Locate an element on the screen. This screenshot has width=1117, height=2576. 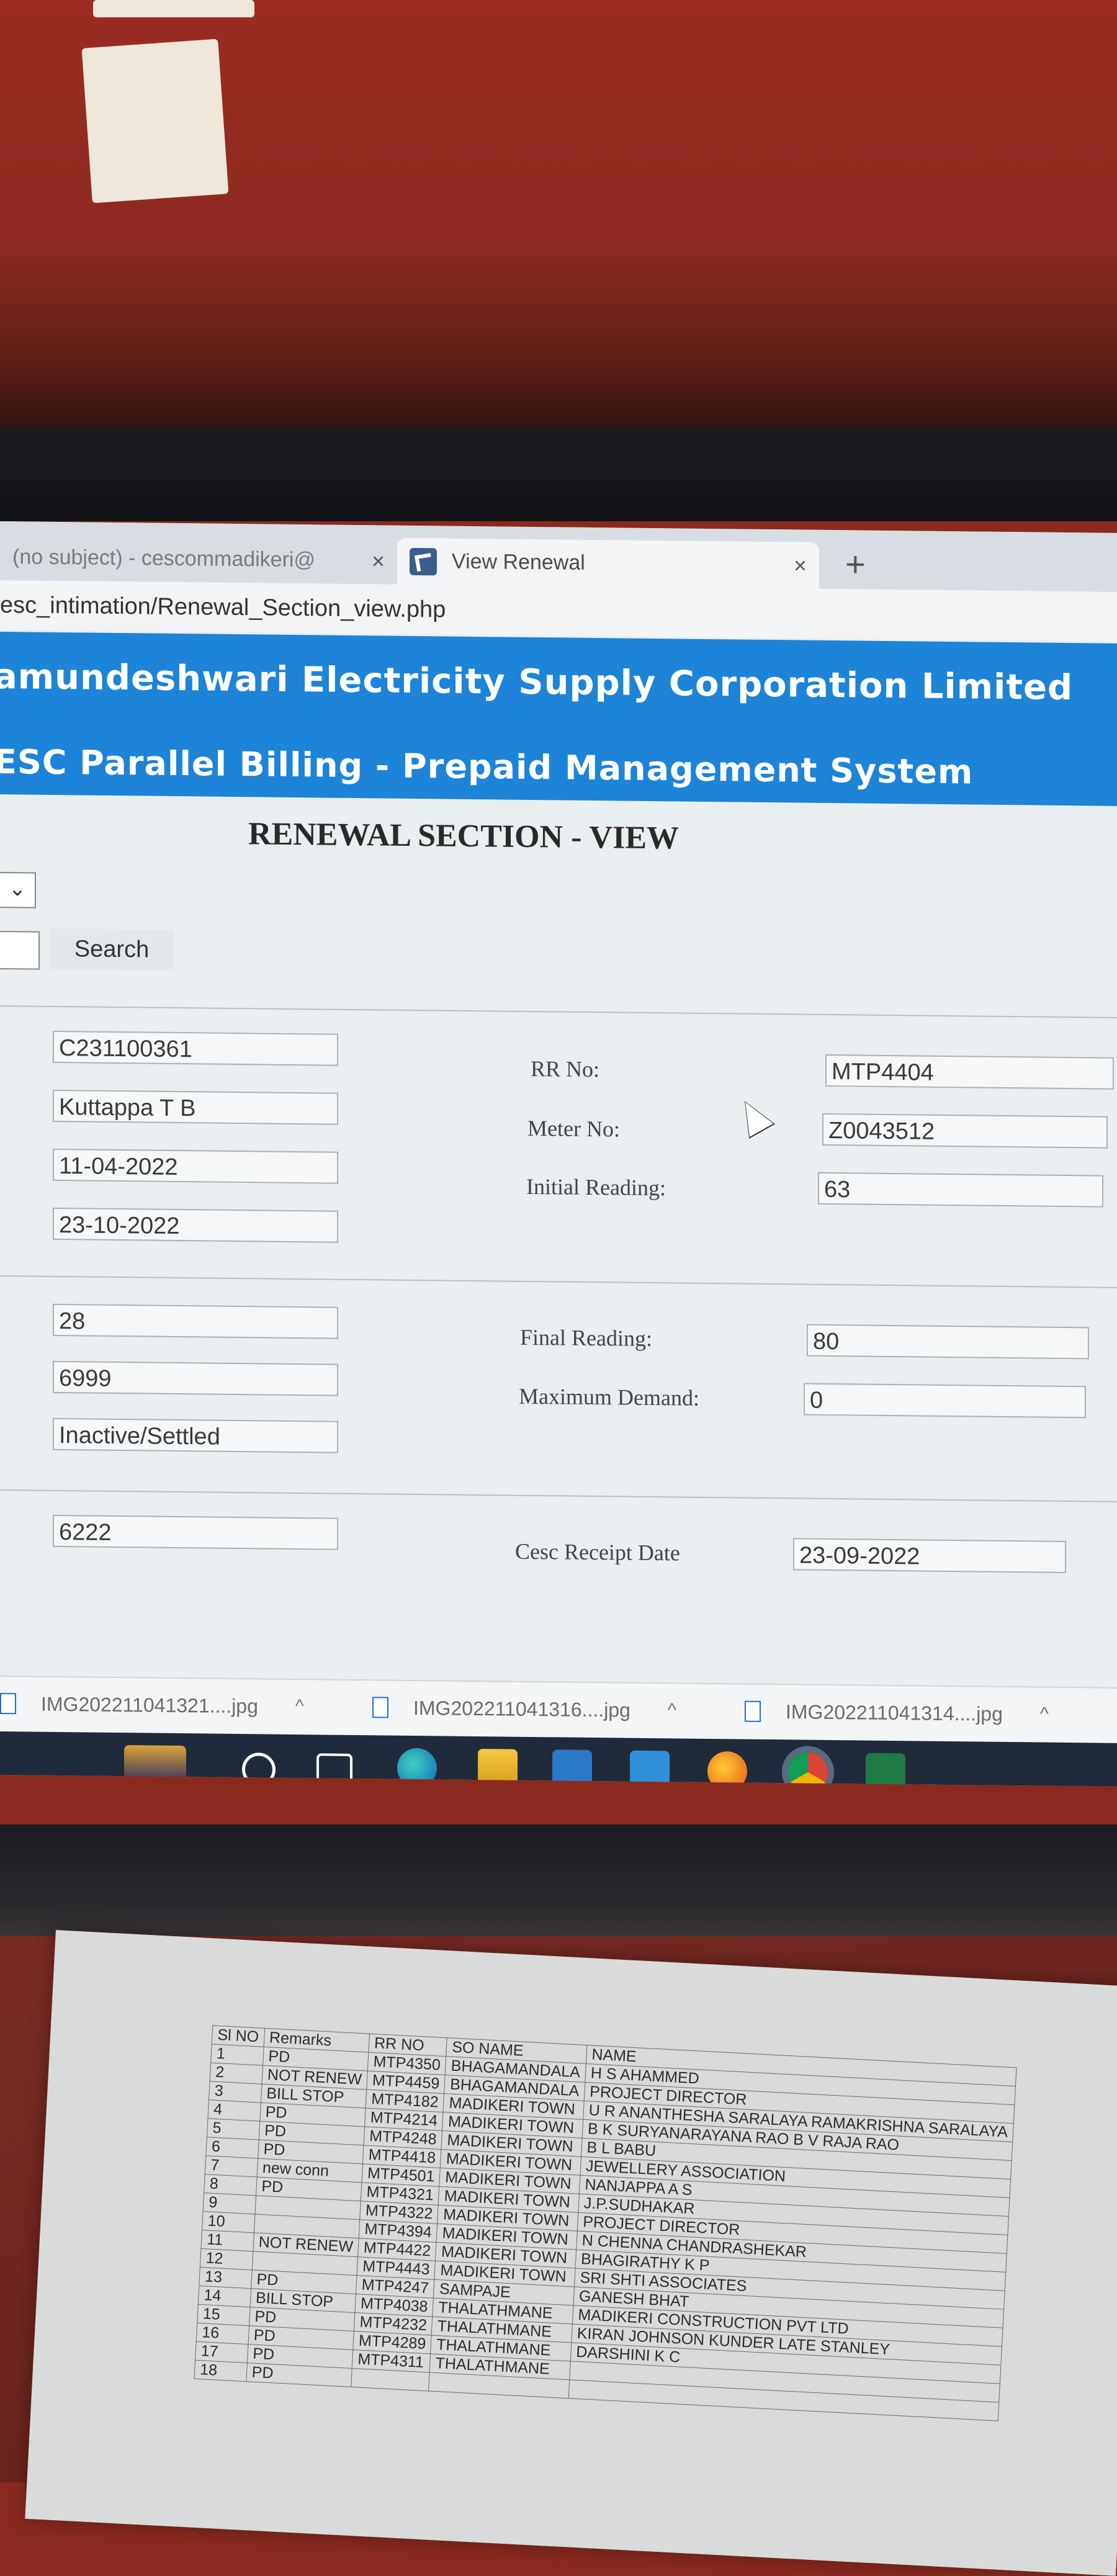
initial-reading-field: 63 is located at coordinates (960, 1190).